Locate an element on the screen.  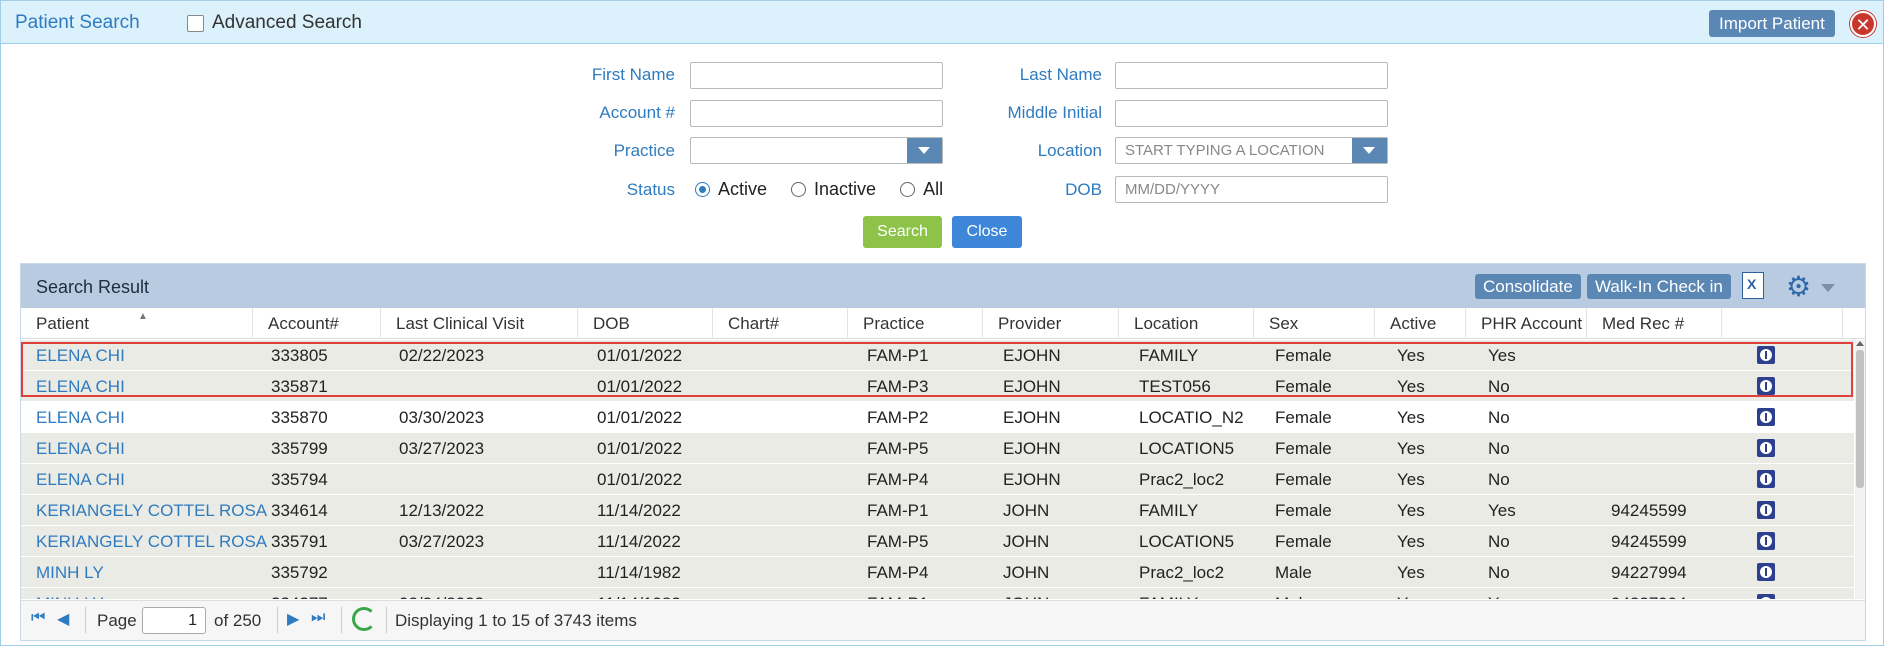
cell-location: LOCATION5 is located at coordinates (1187, 541).